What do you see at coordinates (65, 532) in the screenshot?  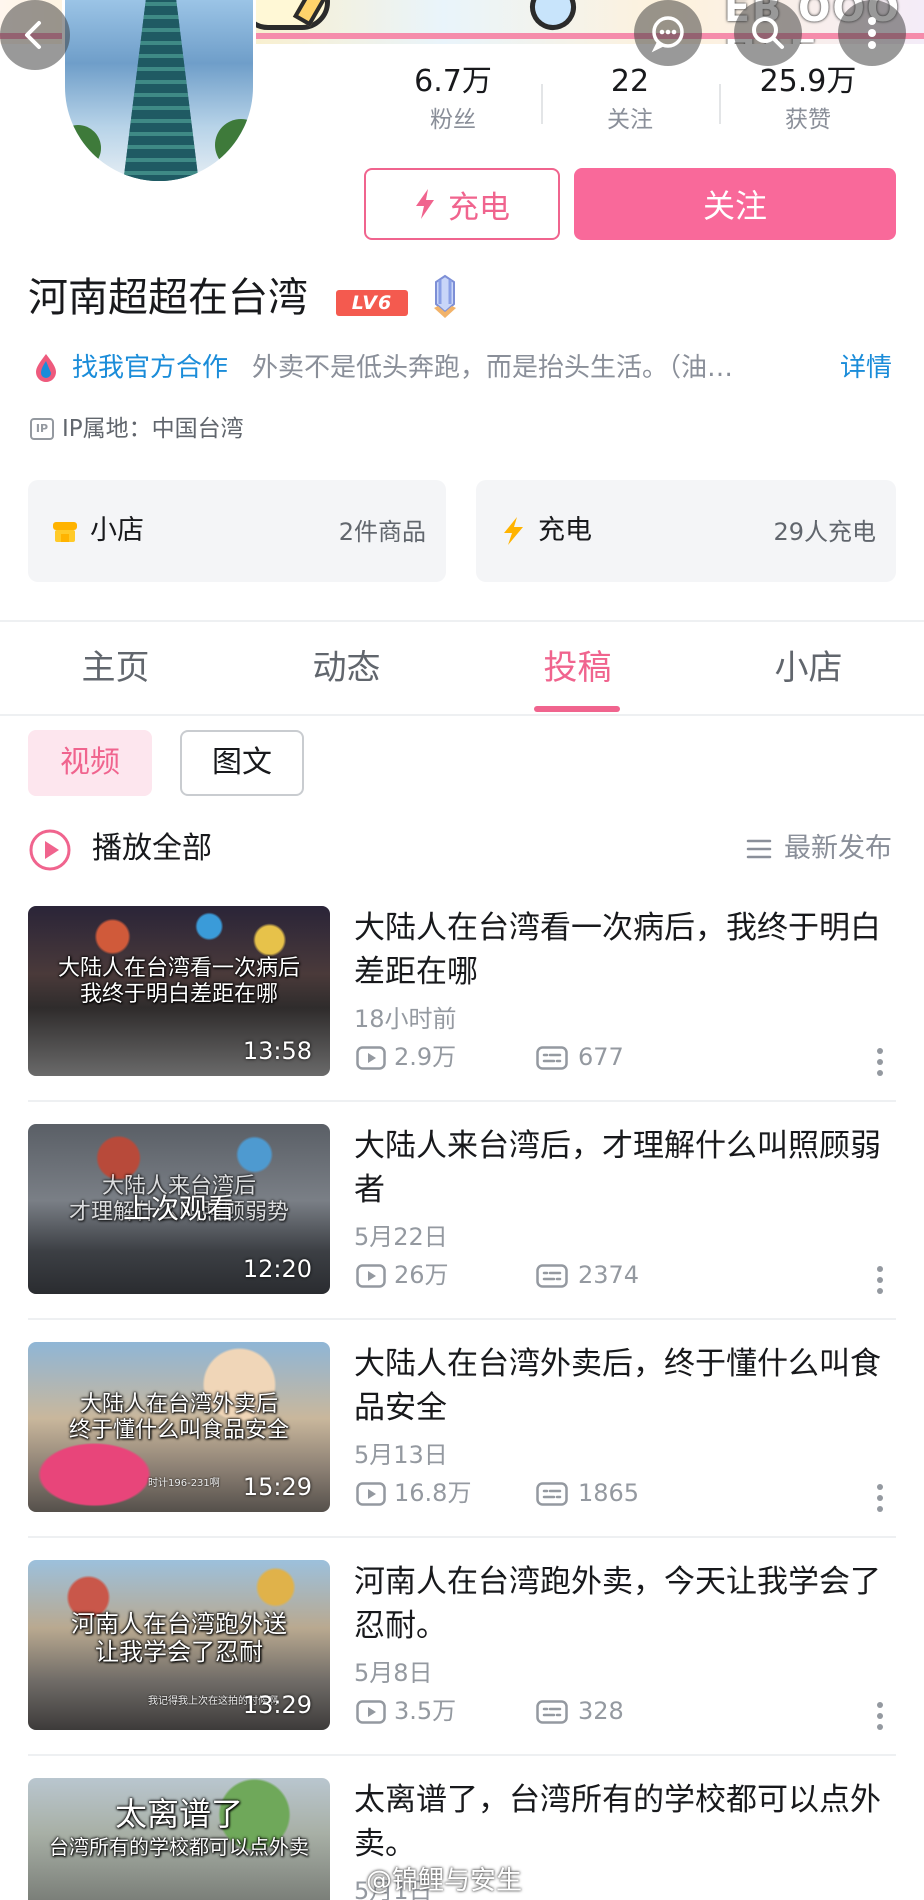 I see `shop-icon` at bounding box center [65, 532].